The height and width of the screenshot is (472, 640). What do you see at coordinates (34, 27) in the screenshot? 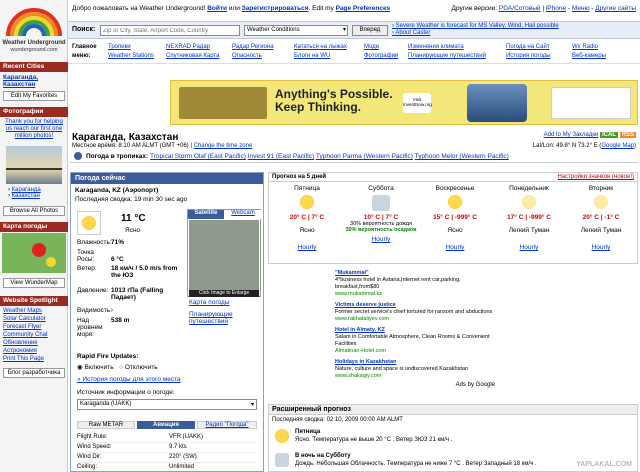
I see `wunderground-logo: Weather Underground wunderground.com` at bounding box center [34, 27].